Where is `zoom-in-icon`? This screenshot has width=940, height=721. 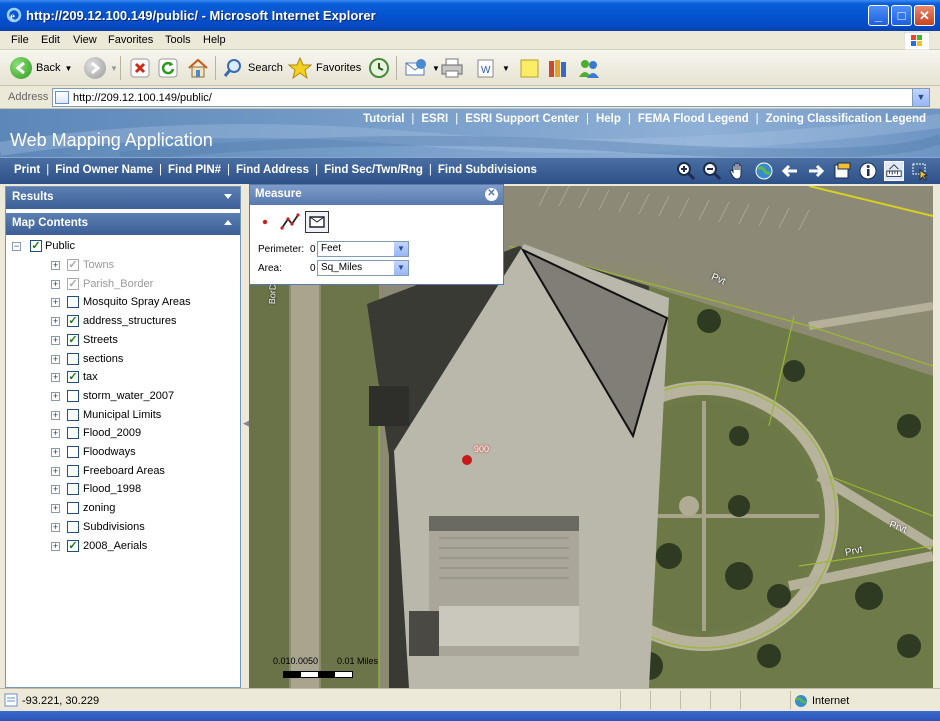 zoom-in-icon is located at coordinates (686, 171).